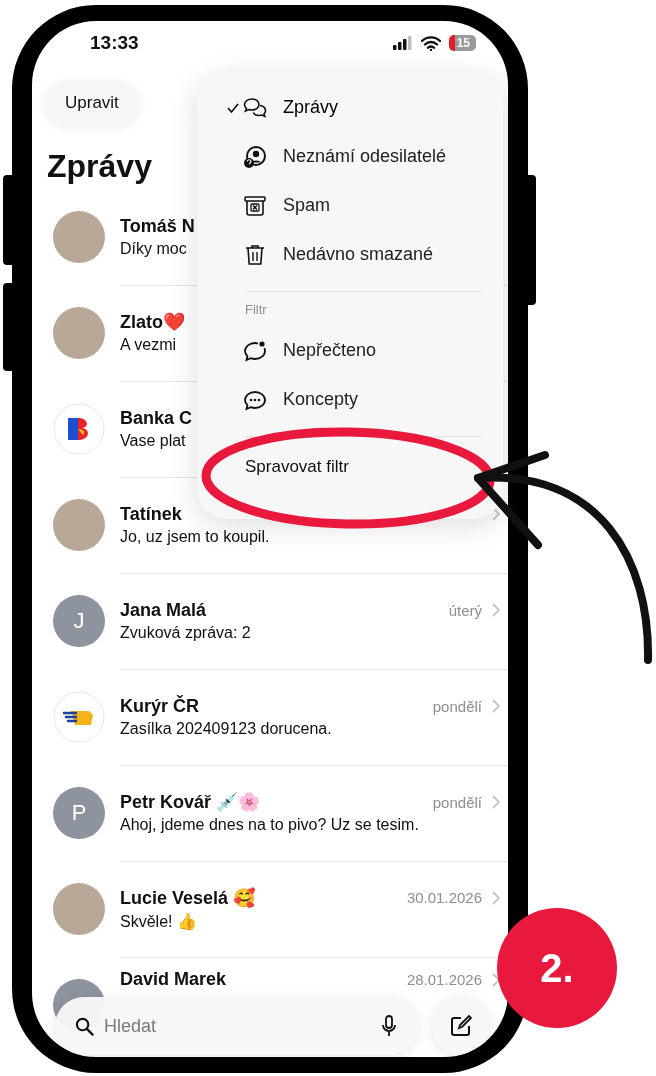  What do you see at coordinates (444, 979) in the screenshot?
I see `message-time: 28.01.2026` at bounding box center [444, 979].